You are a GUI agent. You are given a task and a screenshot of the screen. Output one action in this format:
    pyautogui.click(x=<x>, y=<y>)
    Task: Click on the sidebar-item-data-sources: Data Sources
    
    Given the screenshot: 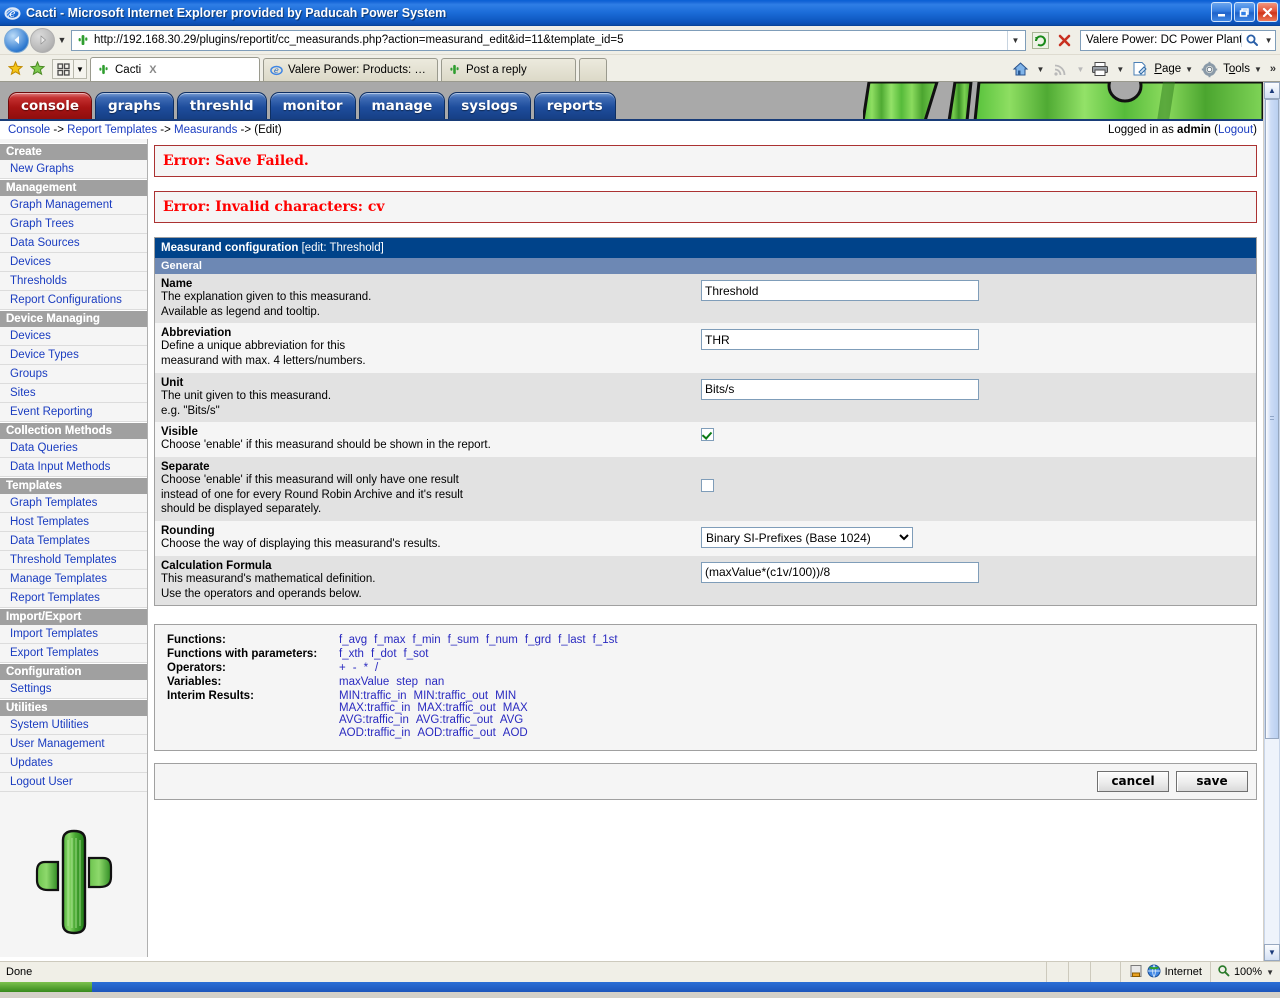 What is the action you would take?
    pyautogui.click(x=73, y=243)
    